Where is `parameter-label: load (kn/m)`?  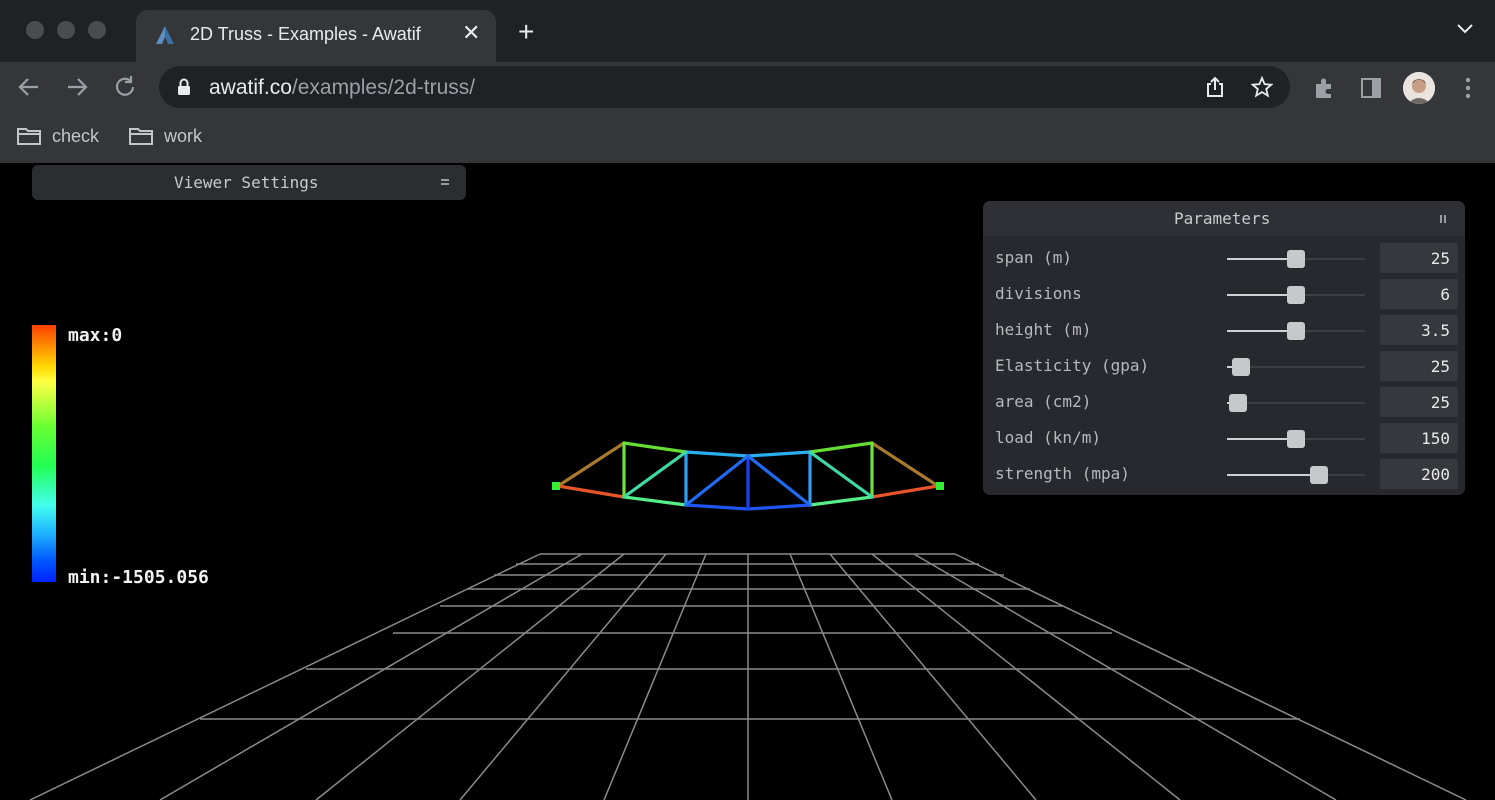
parameter-label: load (kn/m) is located at coordinates (1048, 437).